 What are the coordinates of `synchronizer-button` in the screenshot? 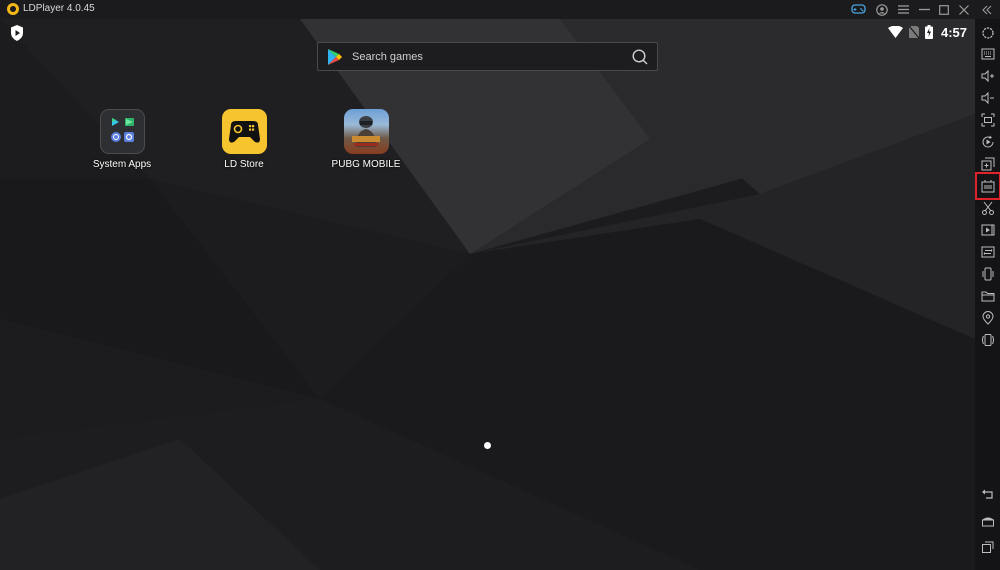 It's located at (987, 251).